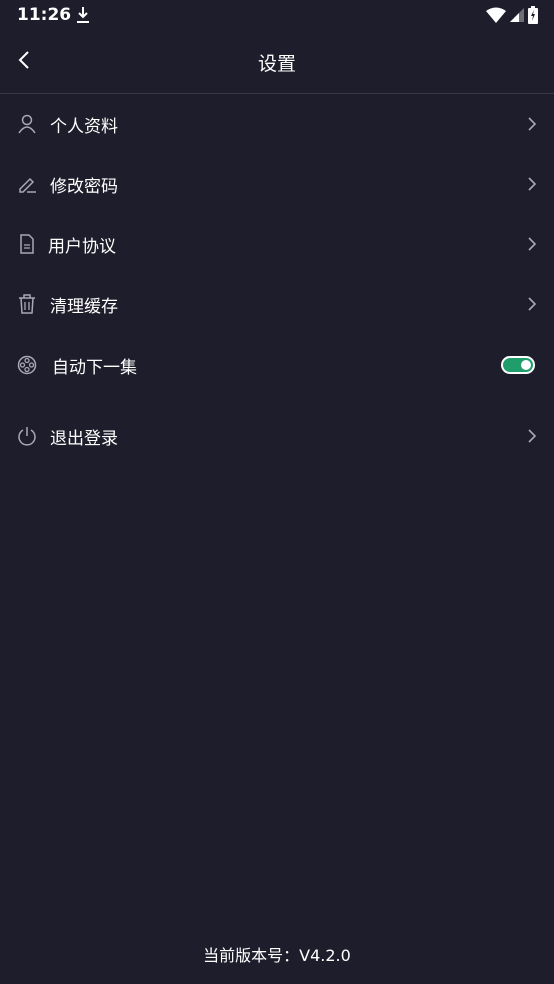 Image resolution: width=554 pixels, height=984 pixels. Describe the element at coordinates (526, 365) in the screenshot. I see `toggle-knob` at that location.